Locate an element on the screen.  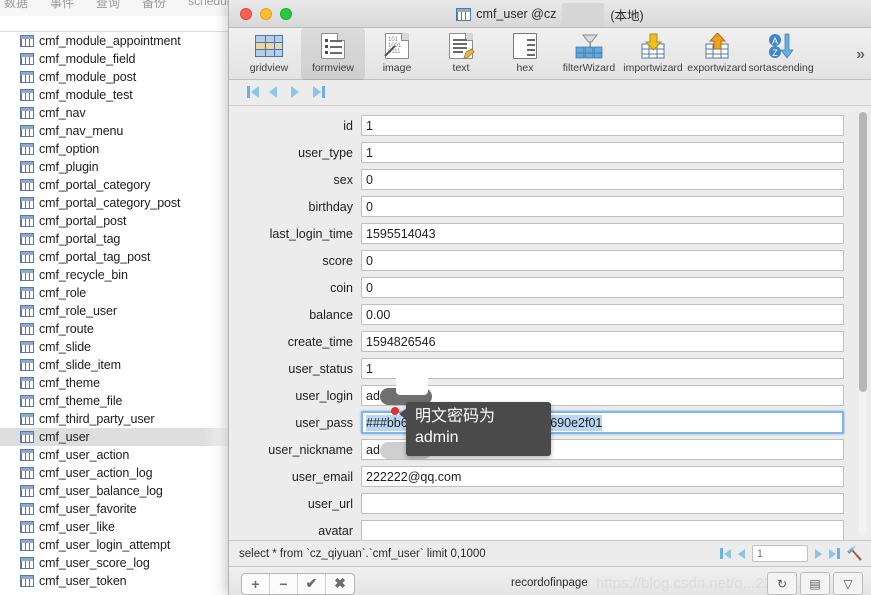
minimize-button-icon is located at coordinates (266, 13).